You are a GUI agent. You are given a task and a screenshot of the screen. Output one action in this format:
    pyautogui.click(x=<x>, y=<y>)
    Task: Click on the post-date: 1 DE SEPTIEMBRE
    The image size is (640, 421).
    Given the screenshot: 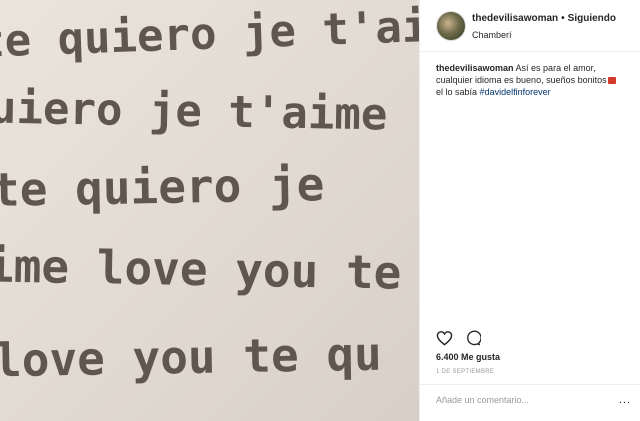 What is the action you would take?
    pyautogui.click(x=465, y=372)
    